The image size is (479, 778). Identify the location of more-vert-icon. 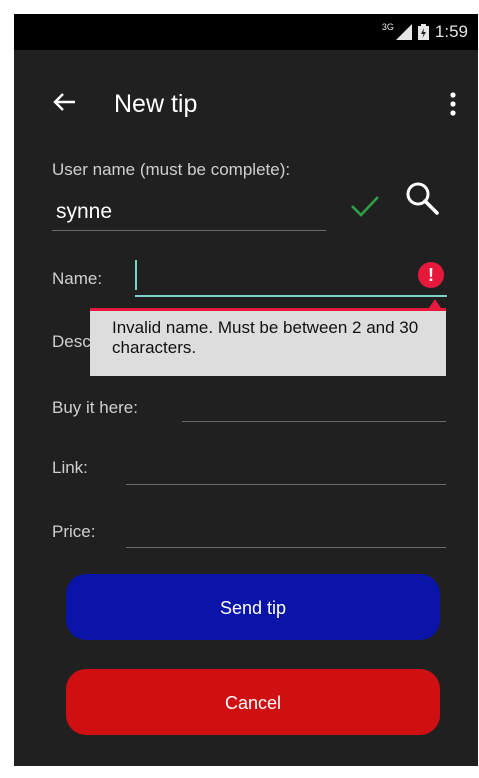
(453, 104).